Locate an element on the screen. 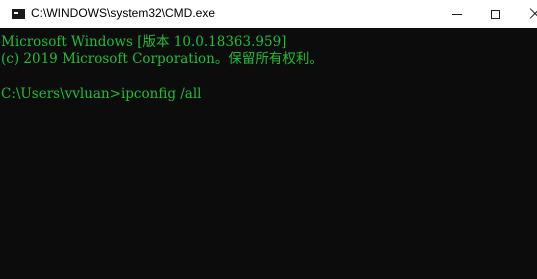  maximize-icon is located at coordinates (495, 14).